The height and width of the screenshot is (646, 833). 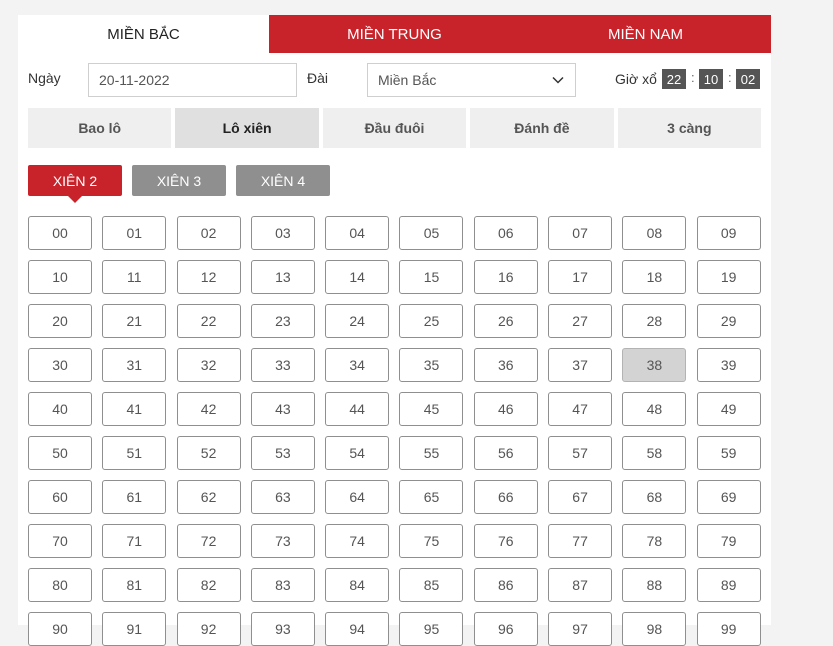 I want to click on number-button-55: 55, so click(x=431, y=453).